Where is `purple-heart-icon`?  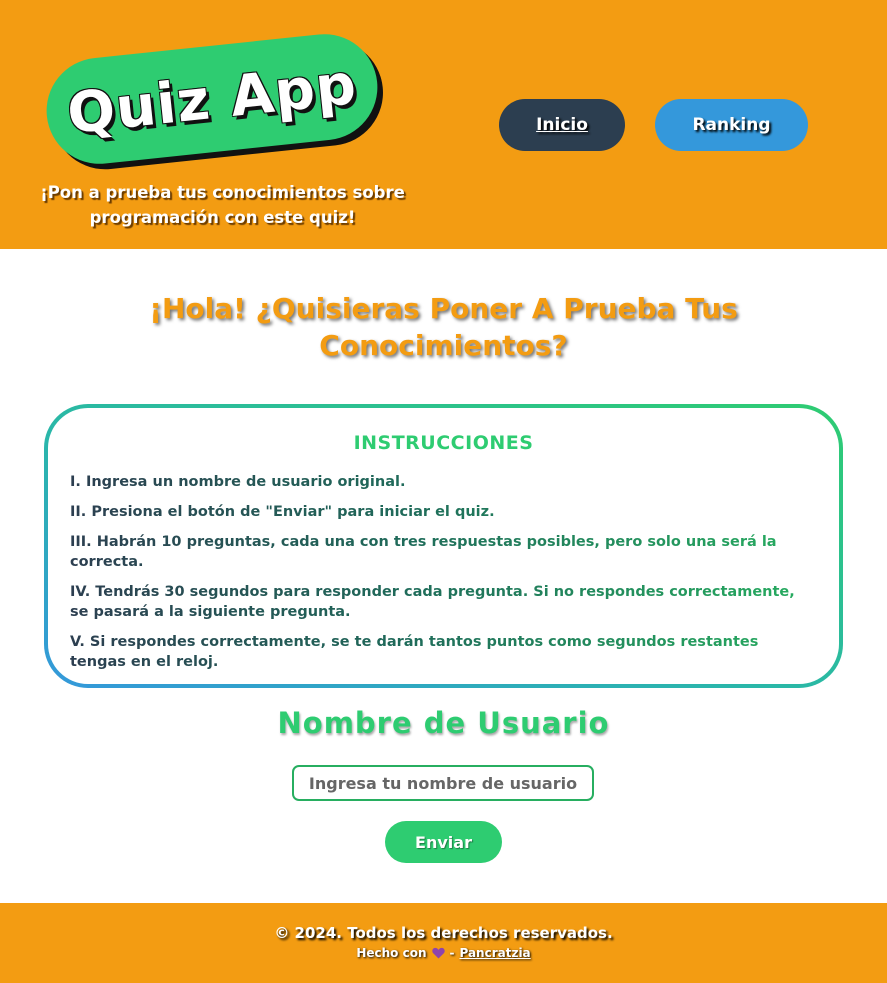
purple-heart-icon is located at coordinates (438, 953).